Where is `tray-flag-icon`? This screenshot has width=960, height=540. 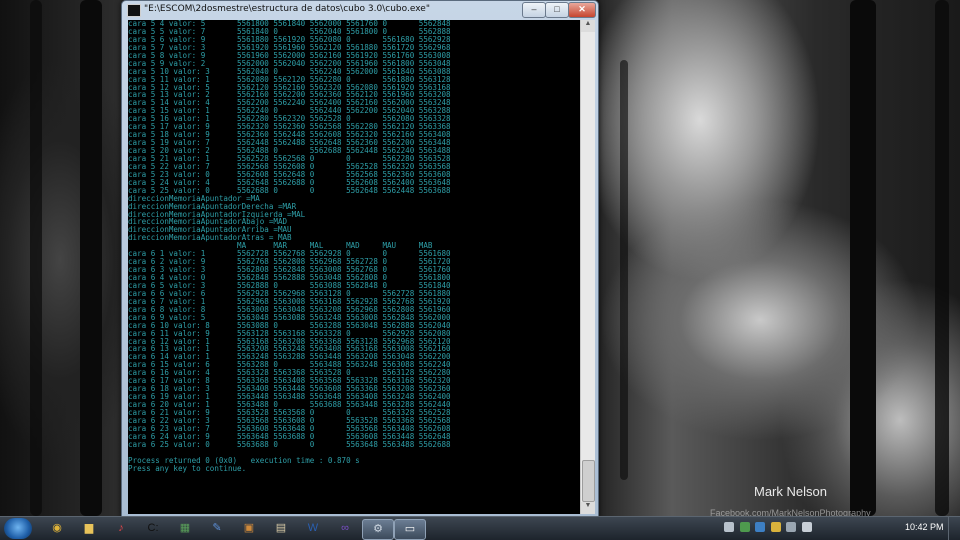
tray-flag-icon is located at coordinates (729, 526).